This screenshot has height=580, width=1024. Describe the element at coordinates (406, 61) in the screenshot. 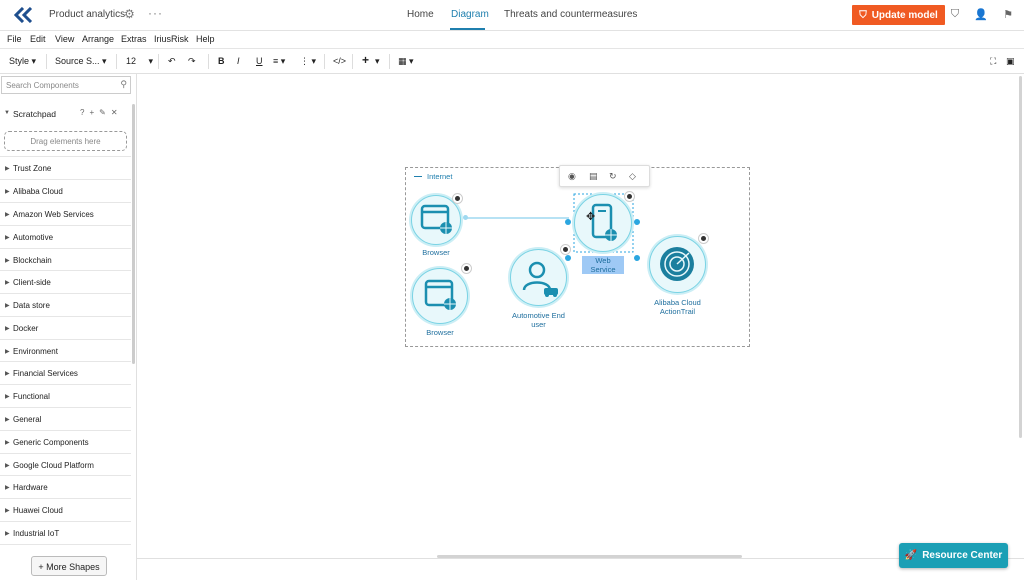

I see `table-icon: ▦ ▾` at that location.